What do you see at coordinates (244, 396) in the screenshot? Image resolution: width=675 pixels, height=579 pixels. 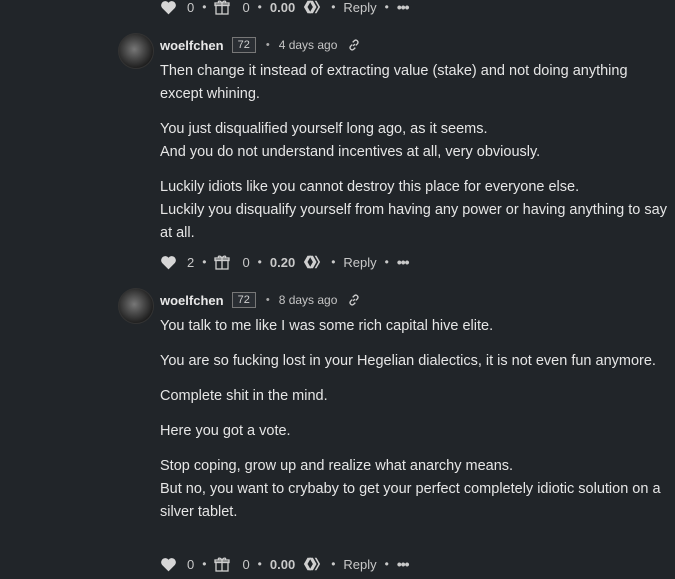 I see `comment-paragraph: Complete shit in the mind.` at bounding box center [244, 396].